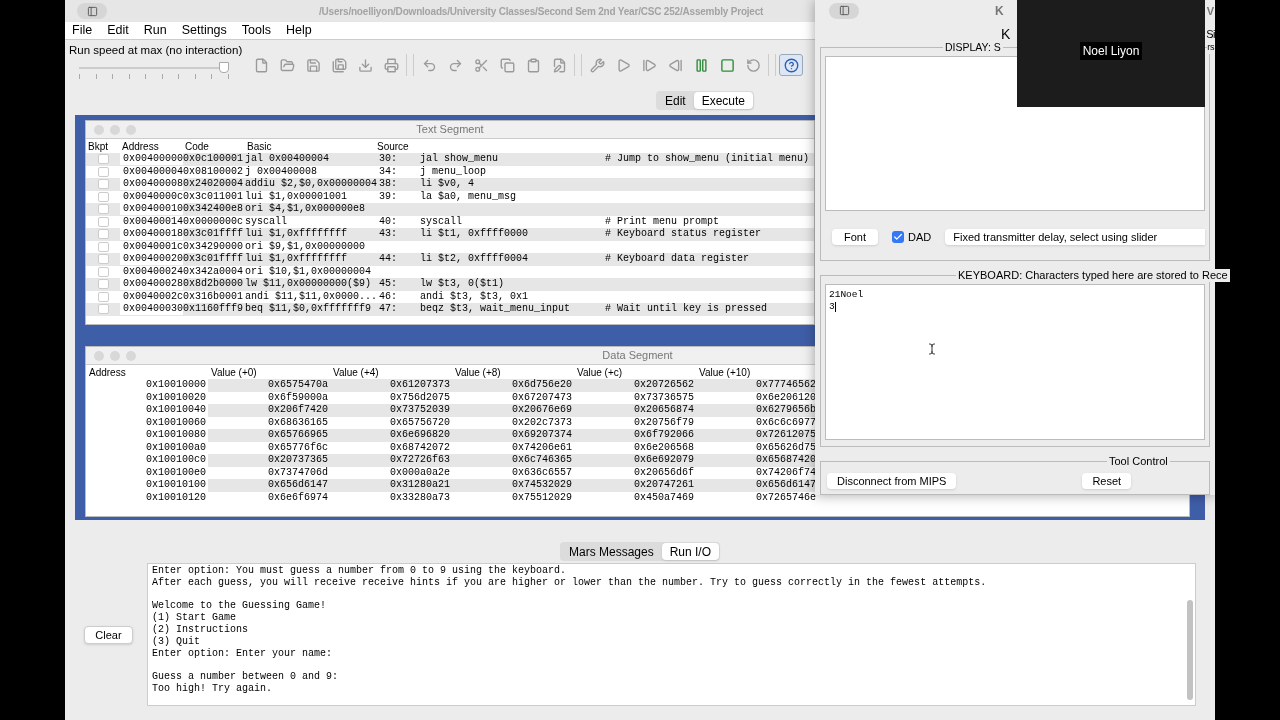  I want to click on table-cell-text: 0x10010080, so click(176, 435).